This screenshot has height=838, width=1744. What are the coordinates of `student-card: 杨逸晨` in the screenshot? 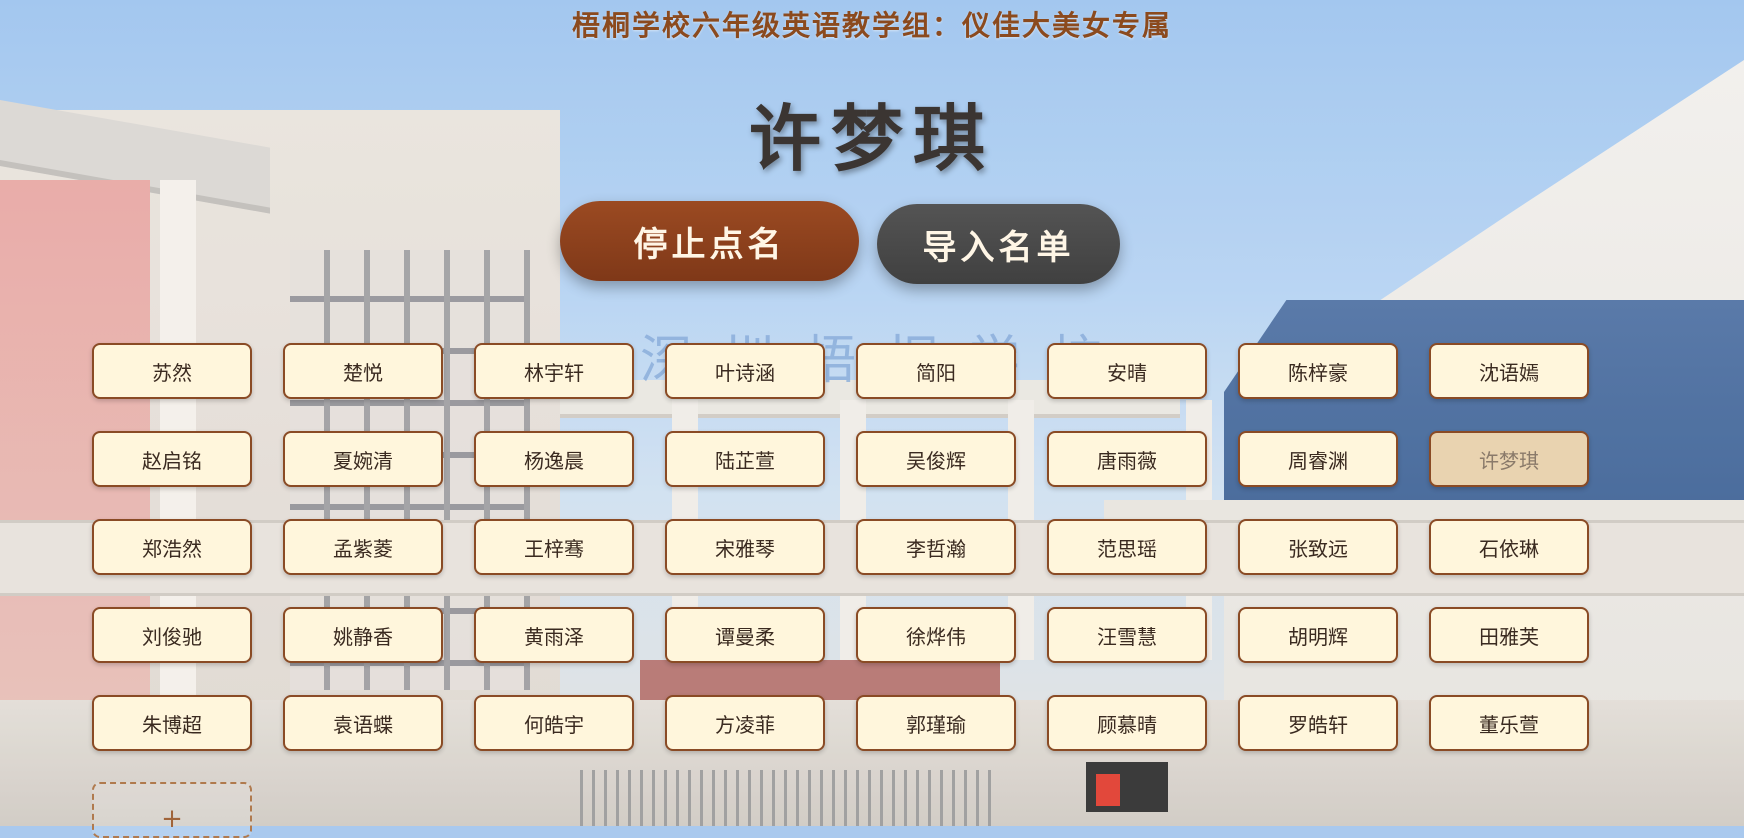 It's located at (554, 459).